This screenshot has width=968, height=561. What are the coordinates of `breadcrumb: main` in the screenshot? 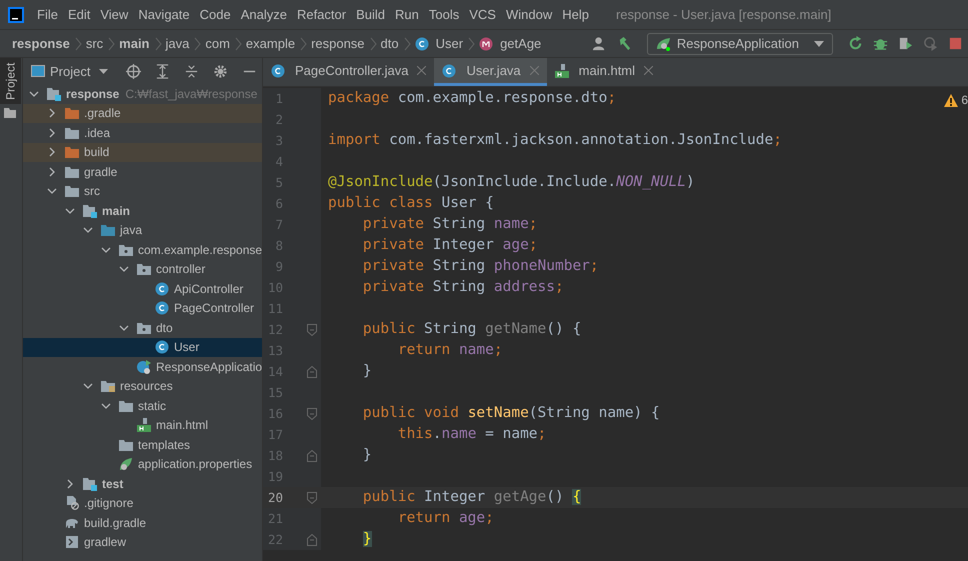 It's located at (134, 43).